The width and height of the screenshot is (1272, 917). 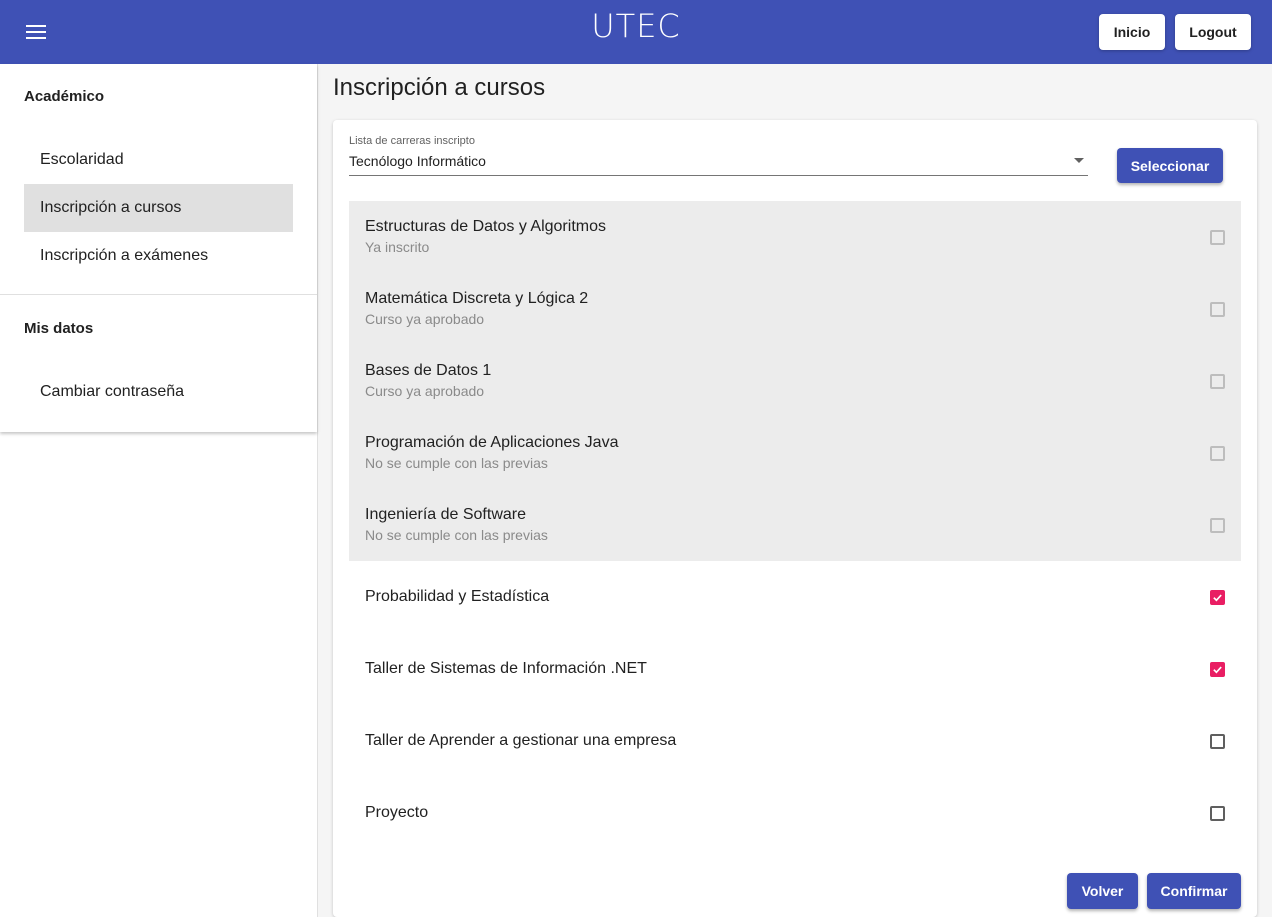 What do you see at coordinates (795, 813) in the screenshot?
I see `course-row: Proyecto` at bounding box center [795, 813].